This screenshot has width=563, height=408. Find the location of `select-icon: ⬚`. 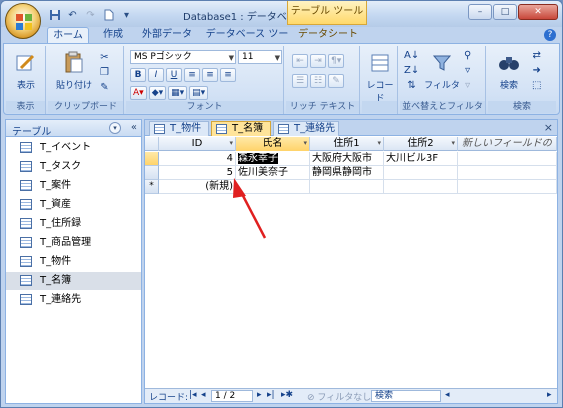

select-icon: ⬚ is located at coordinates (536, 85).